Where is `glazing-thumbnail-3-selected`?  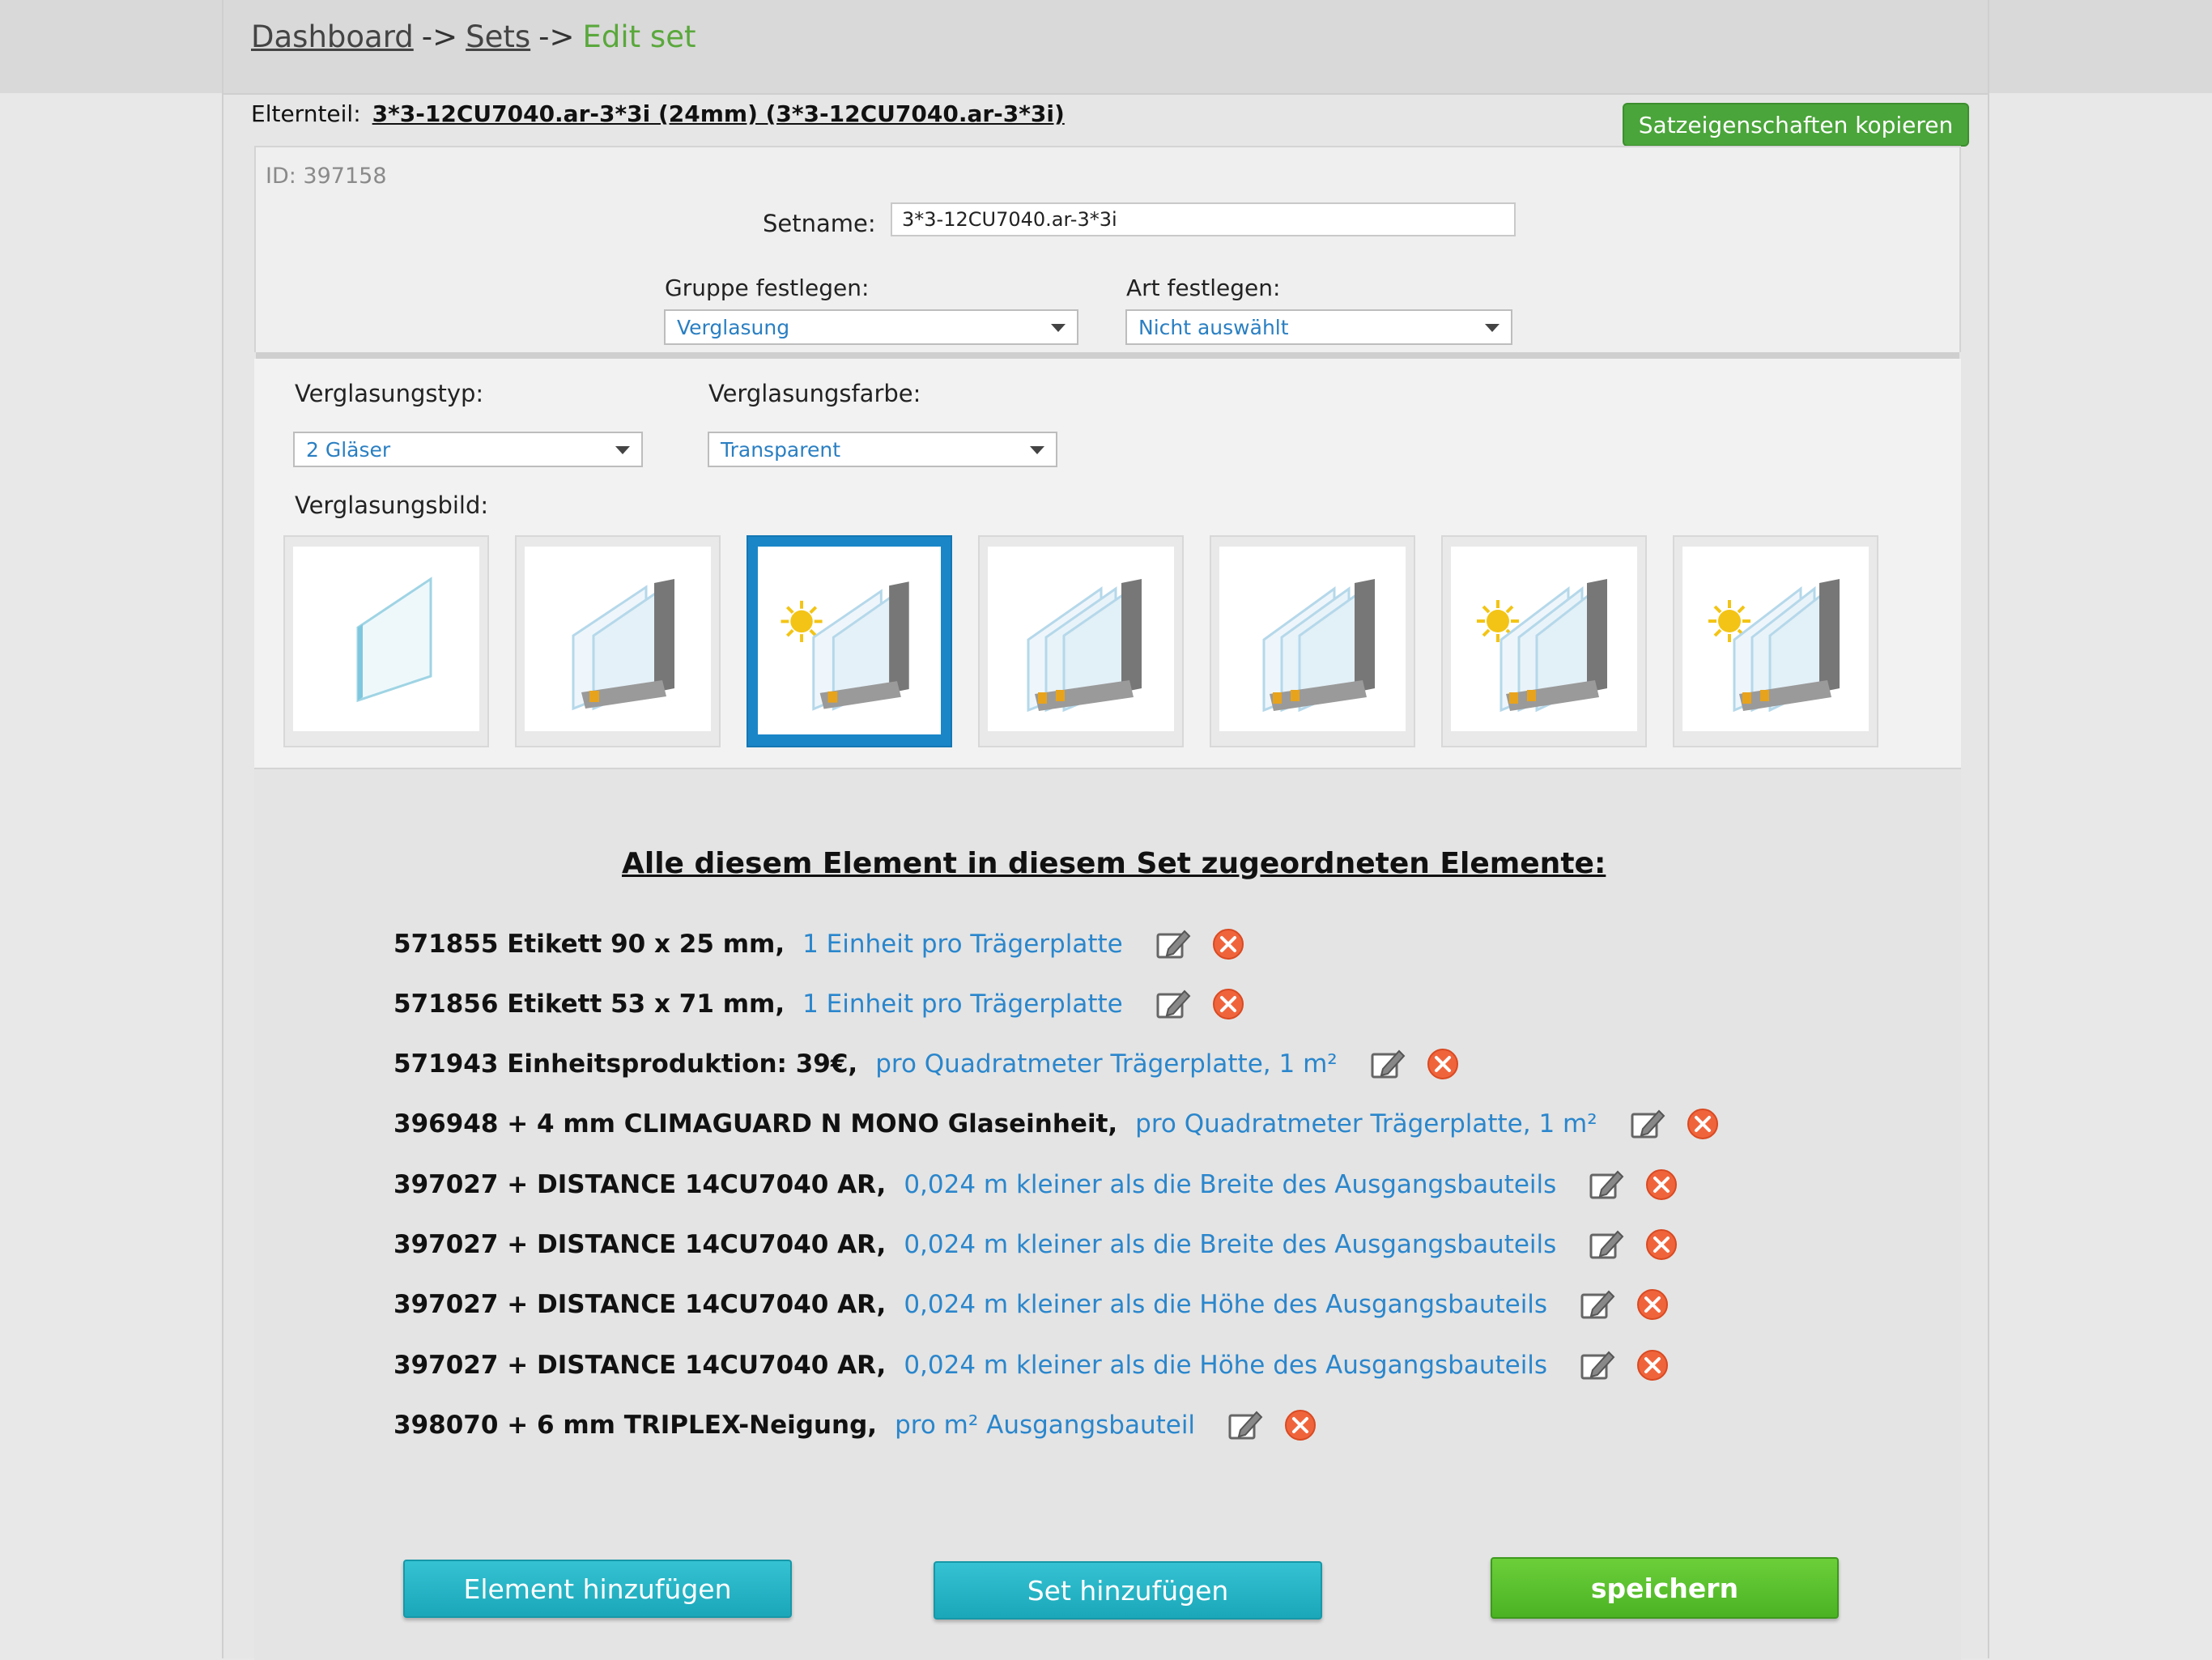 glazing-thumbnail-3-selected is located at coordinates (850, 641).